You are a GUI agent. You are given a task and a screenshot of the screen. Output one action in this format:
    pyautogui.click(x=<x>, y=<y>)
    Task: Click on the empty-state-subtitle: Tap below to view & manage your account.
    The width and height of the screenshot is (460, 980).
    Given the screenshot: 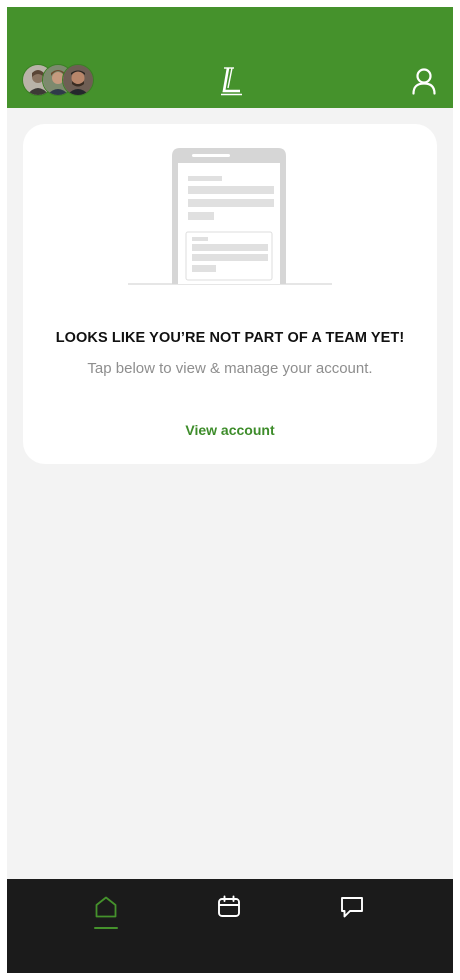 What is the action you would take?
    pyautogui.click(x=230, y=368)
    